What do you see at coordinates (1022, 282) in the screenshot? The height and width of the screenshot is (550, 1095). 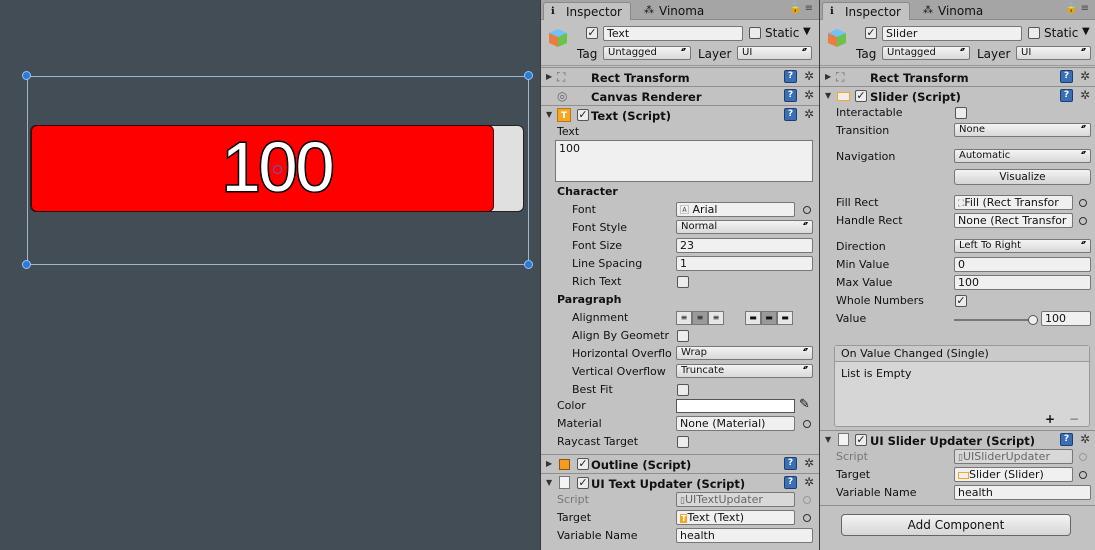 I see `max-value-field: 100` at bounding box center [1022, 282].